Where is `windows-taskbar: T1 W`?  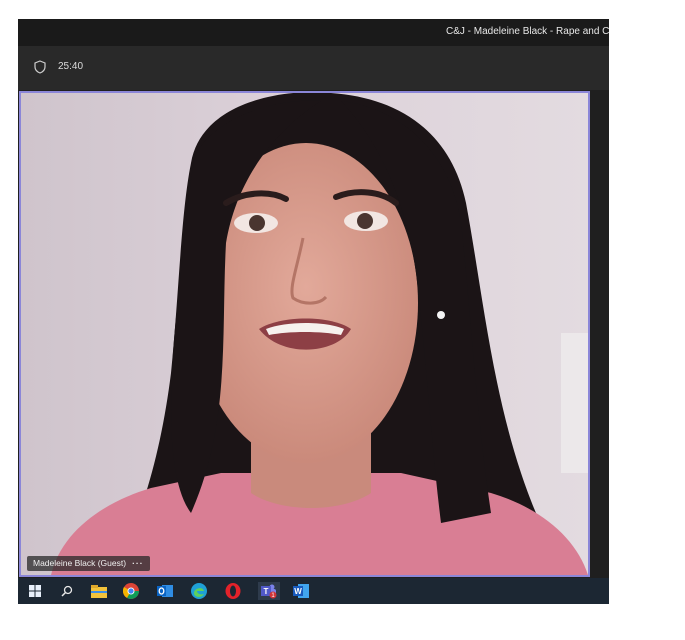 windows-taskbar: T1 W is located at coordinates (313, 591).